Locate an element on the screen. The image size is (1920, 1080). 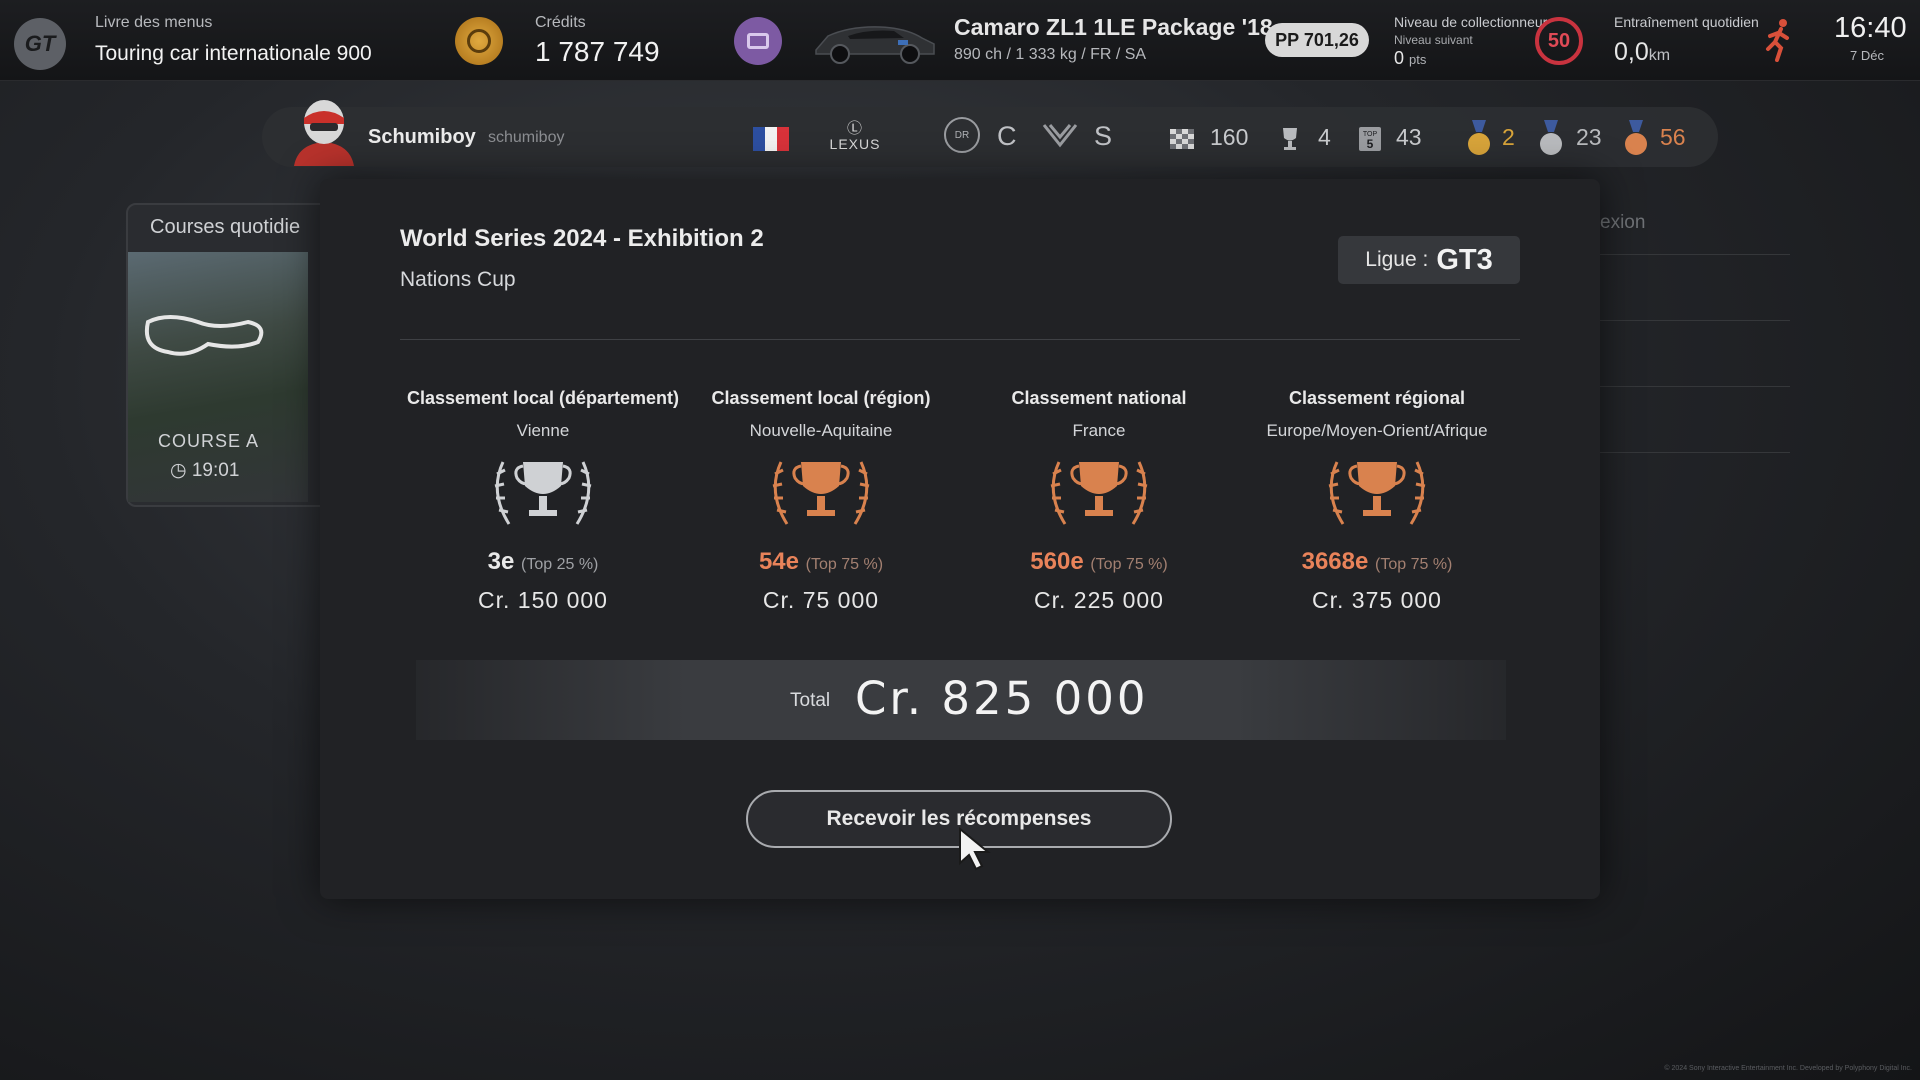
ranking-position: 54e (Top 75 %) is located at coordinates (821, 562).